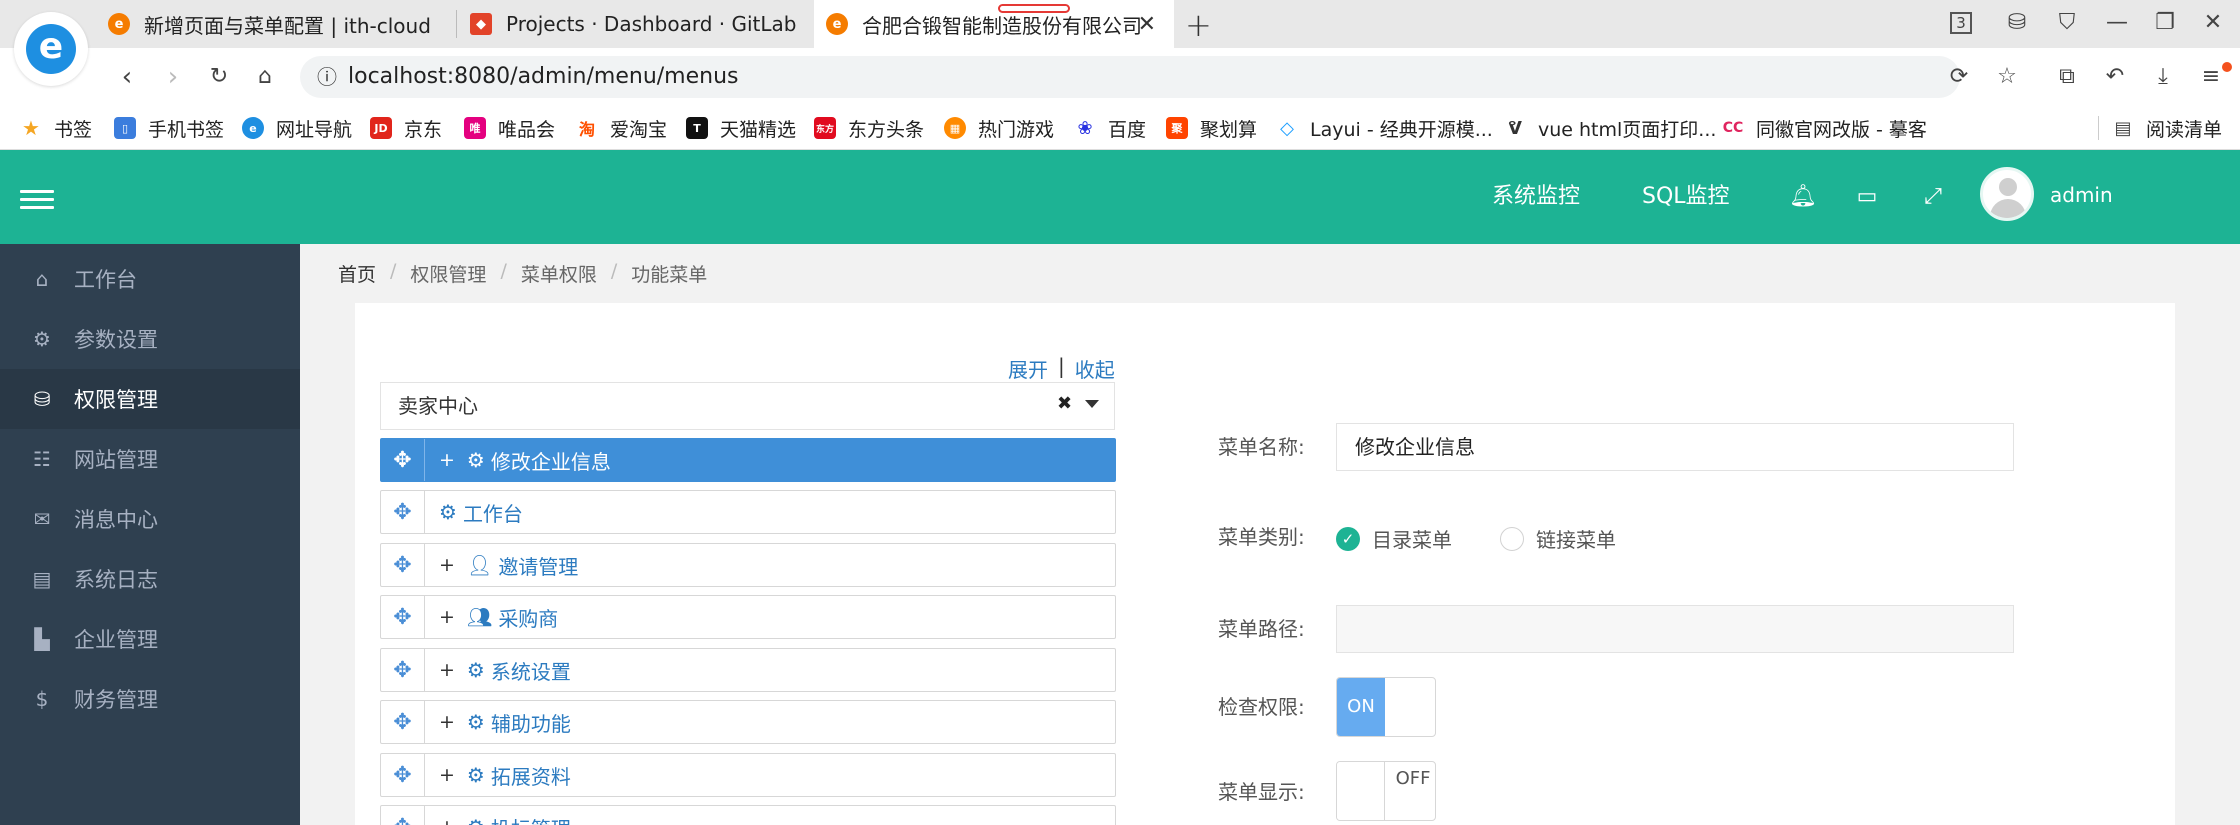 This screenshot has height=825, width=2240. What do you see at coordinates (869, 128) in the screenshot?
I see `bookmark-item: 东方 东方头条` at bounding box center [869, 128].